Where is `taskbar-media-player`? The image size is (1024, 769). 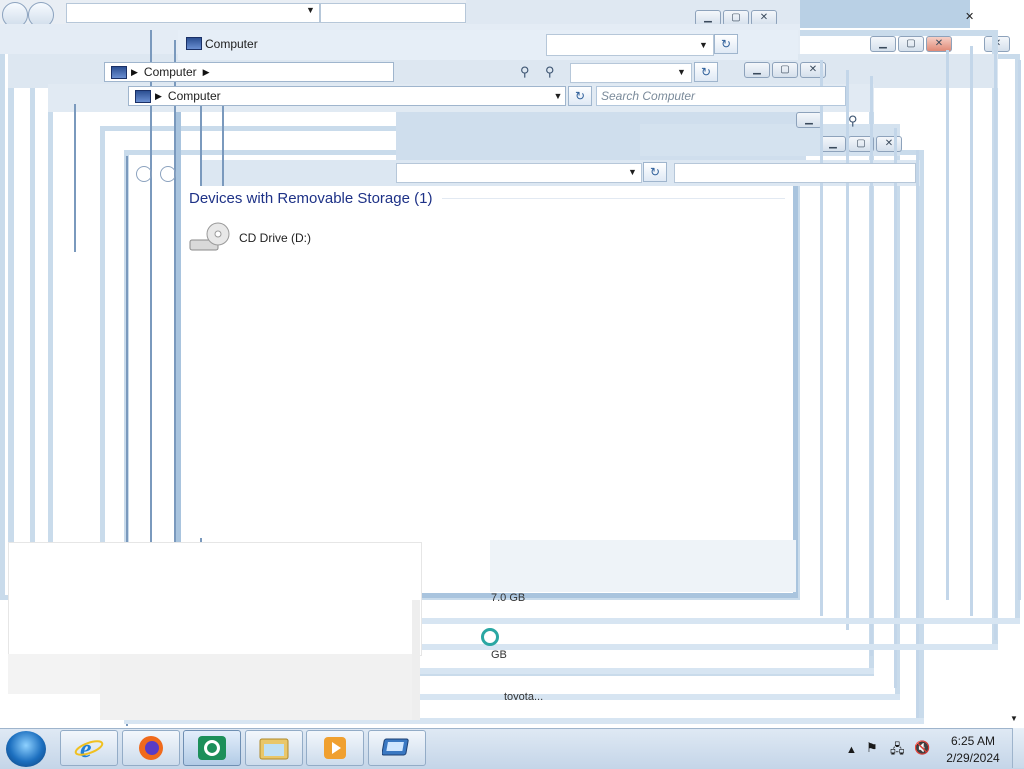 taskbar-media-player is located at coordinates (335, 748).